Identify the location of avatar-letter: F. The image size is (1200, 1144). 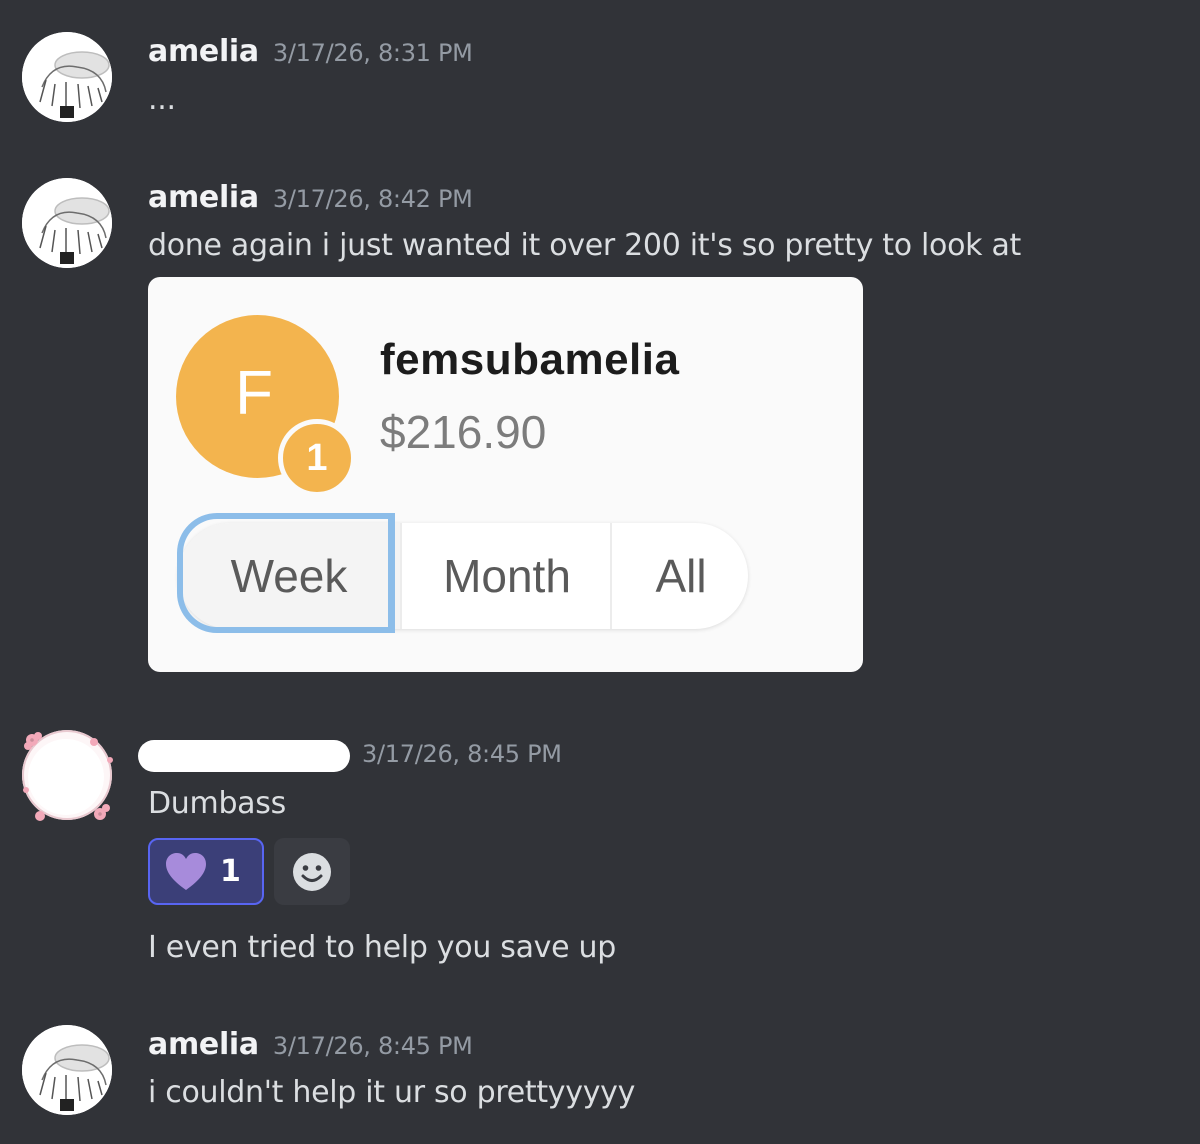
(254, 393).